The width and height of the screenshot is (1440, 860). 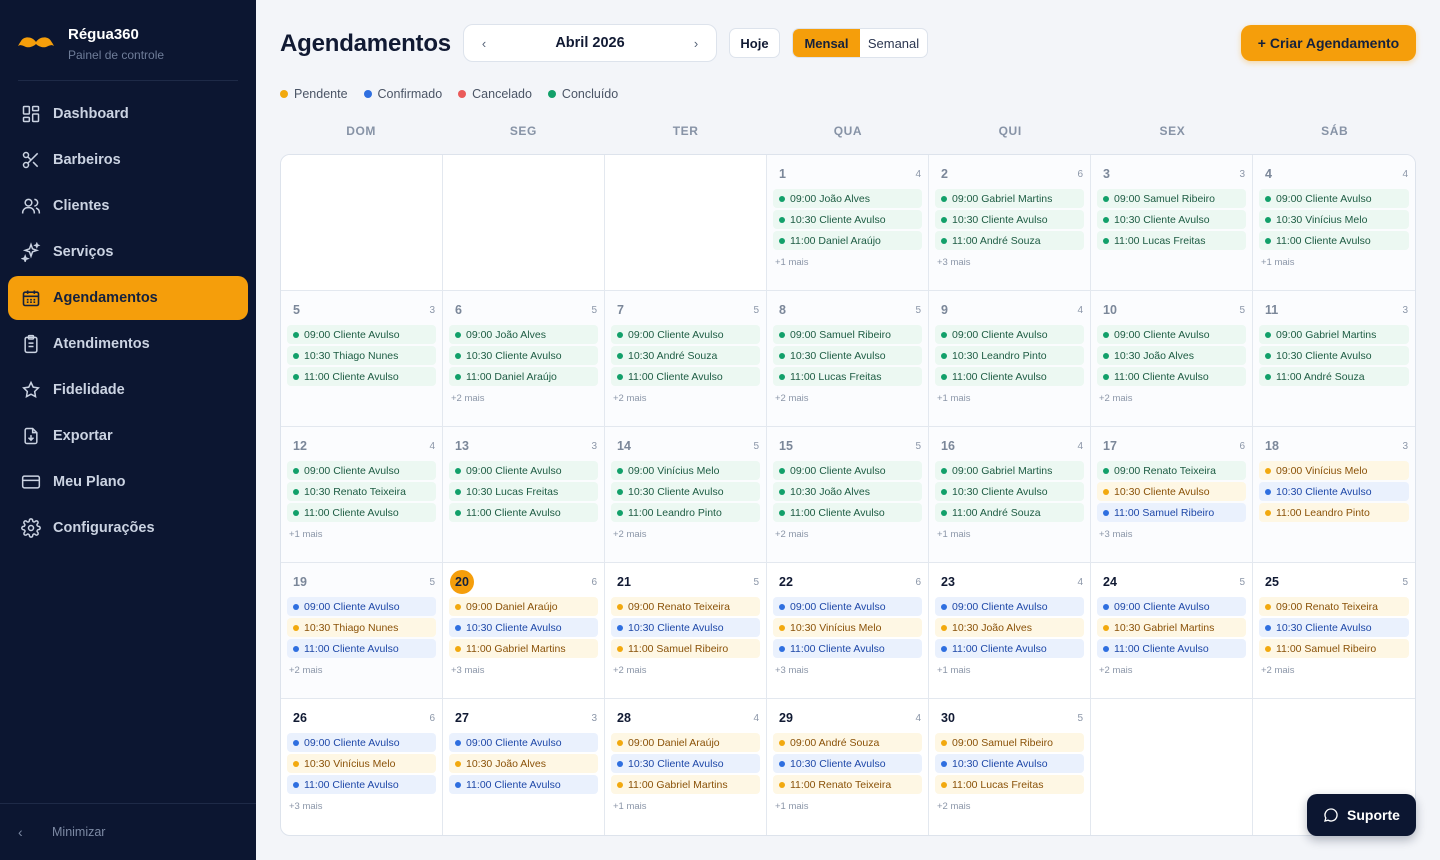 I want to click on view-monthly-button: Mensal, so click(x=826, y=43).